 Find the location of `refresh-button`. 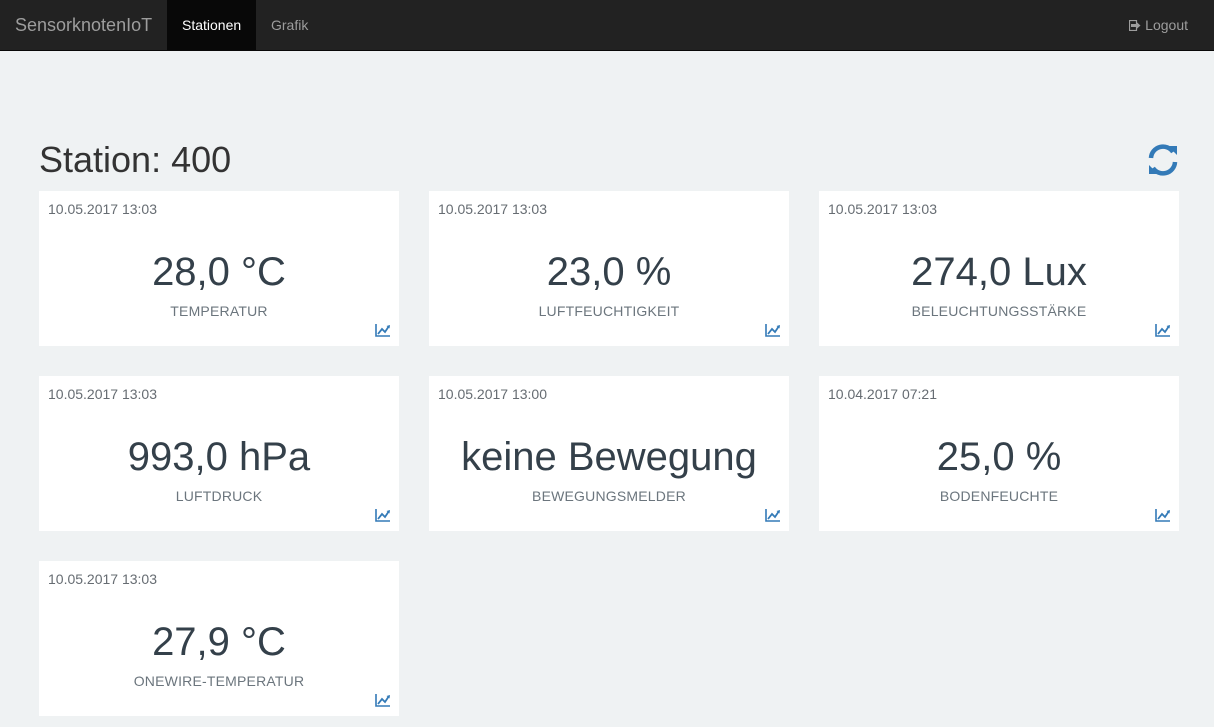

refresh-button is located at coordinates (1163, 160).